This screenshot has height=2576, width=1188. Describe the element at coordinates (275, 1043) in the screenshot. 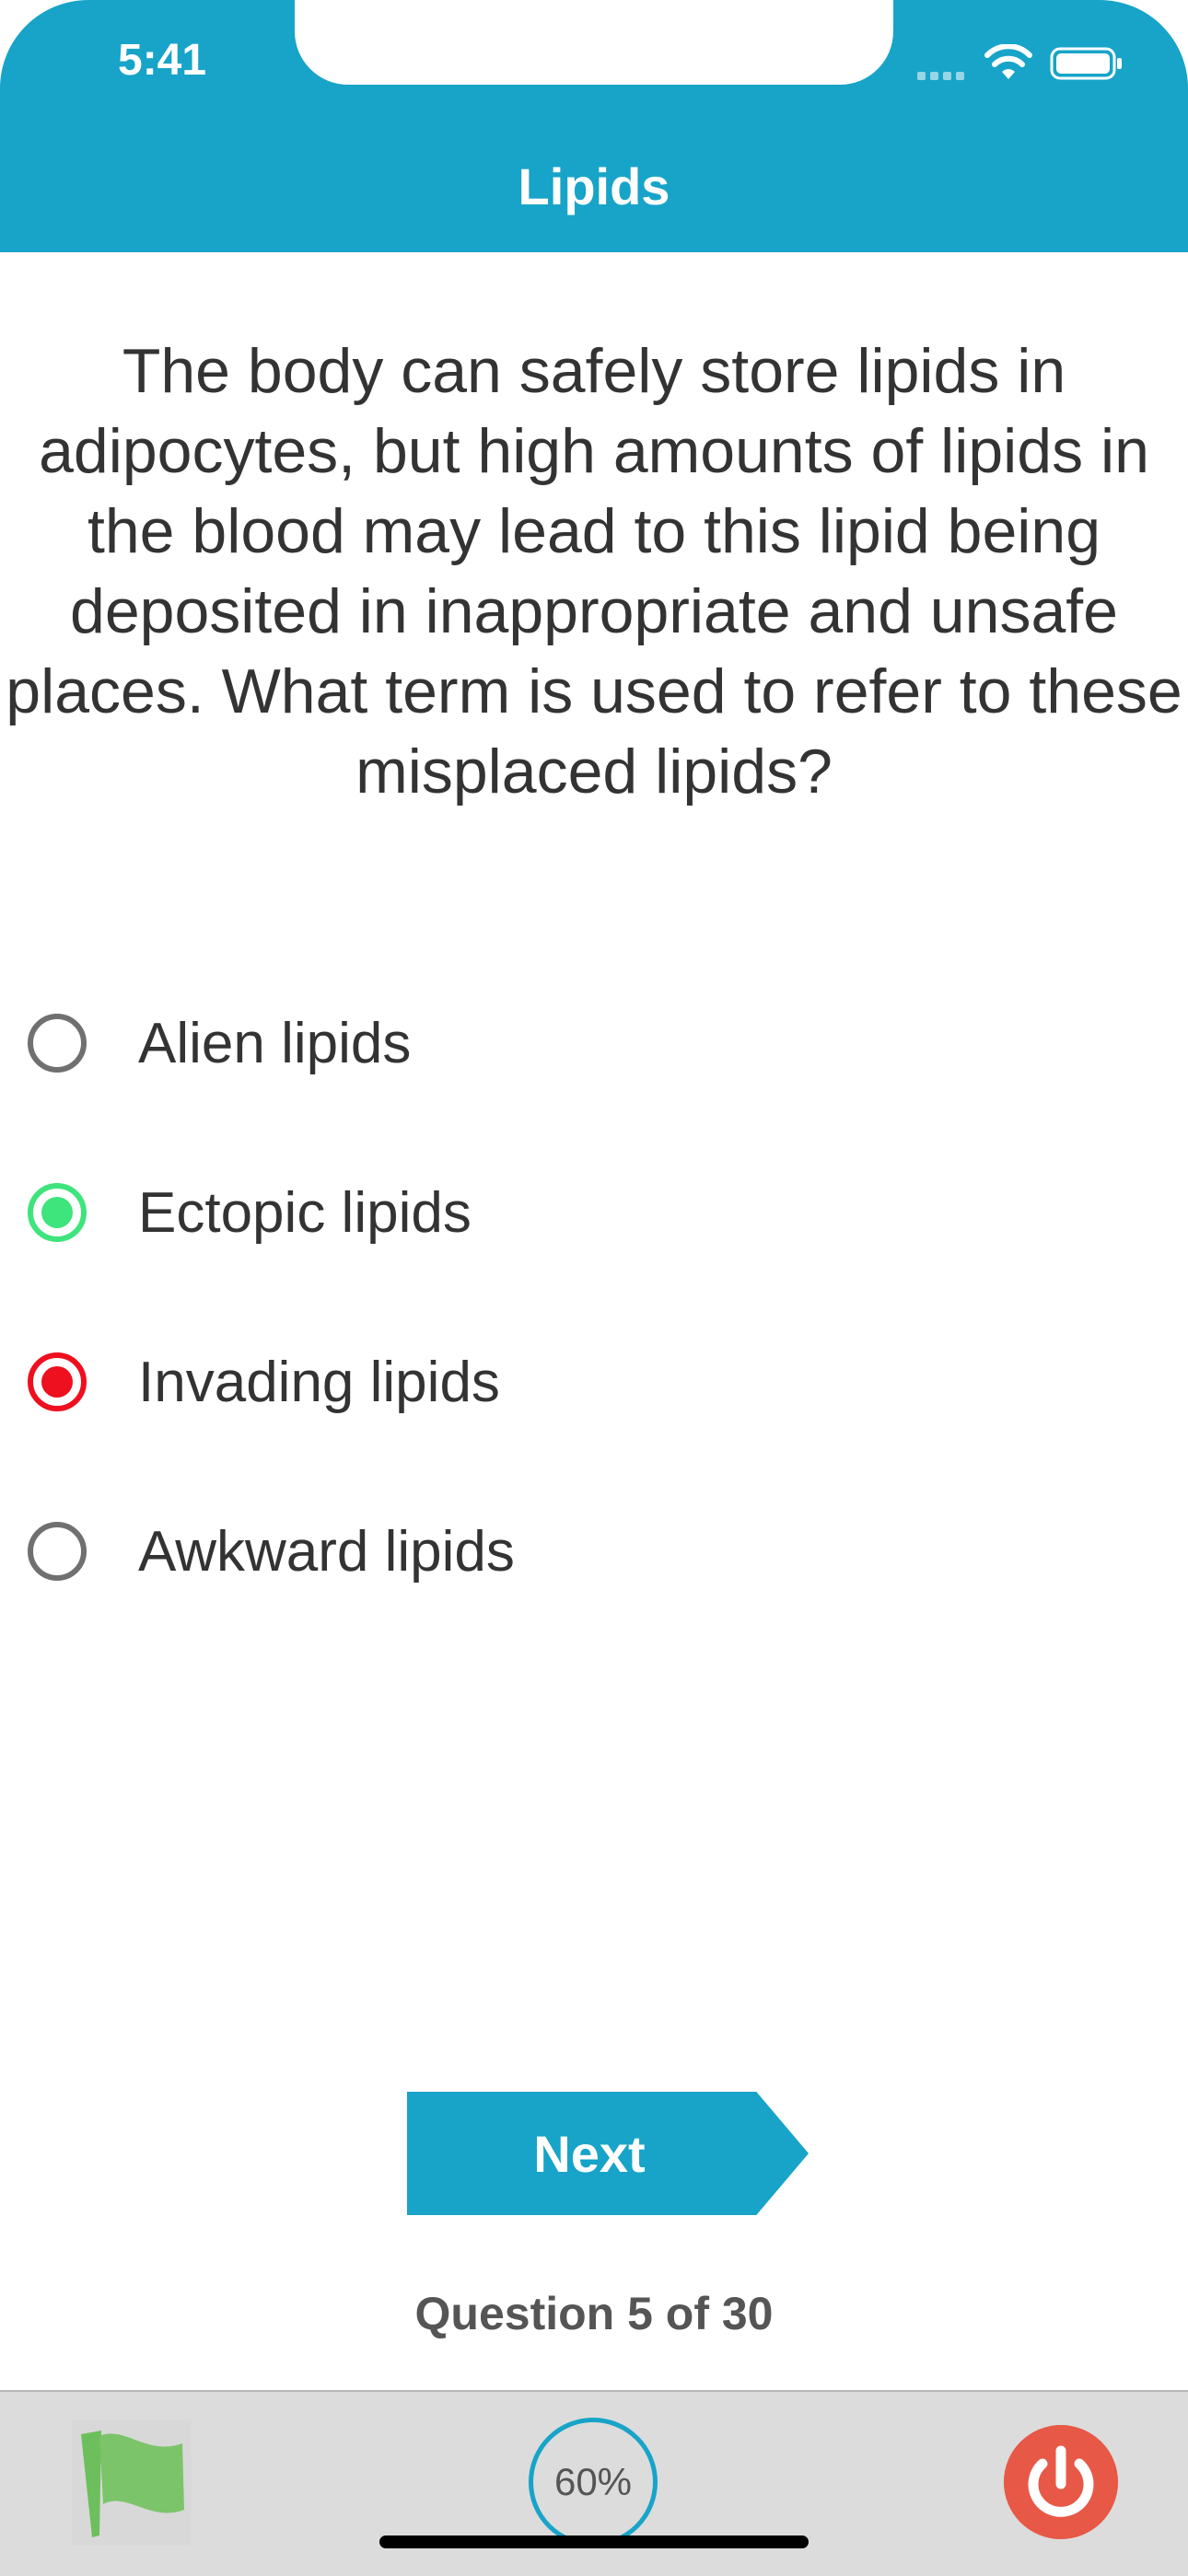

I see `answer-option-label: Alien lipids` at that location.